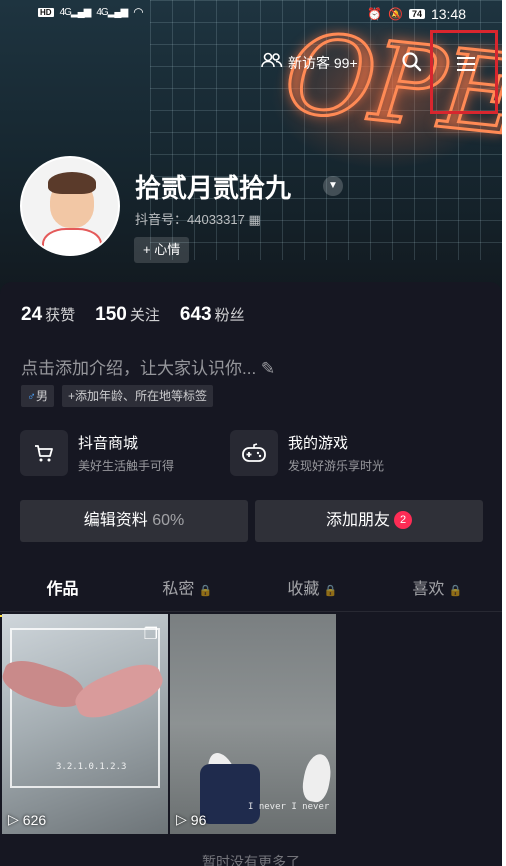 This screenshot has height=866, width=506. Describe the element at coordinates (403, 520) in the screenshot. I see `notification-badge: 2` at that location.